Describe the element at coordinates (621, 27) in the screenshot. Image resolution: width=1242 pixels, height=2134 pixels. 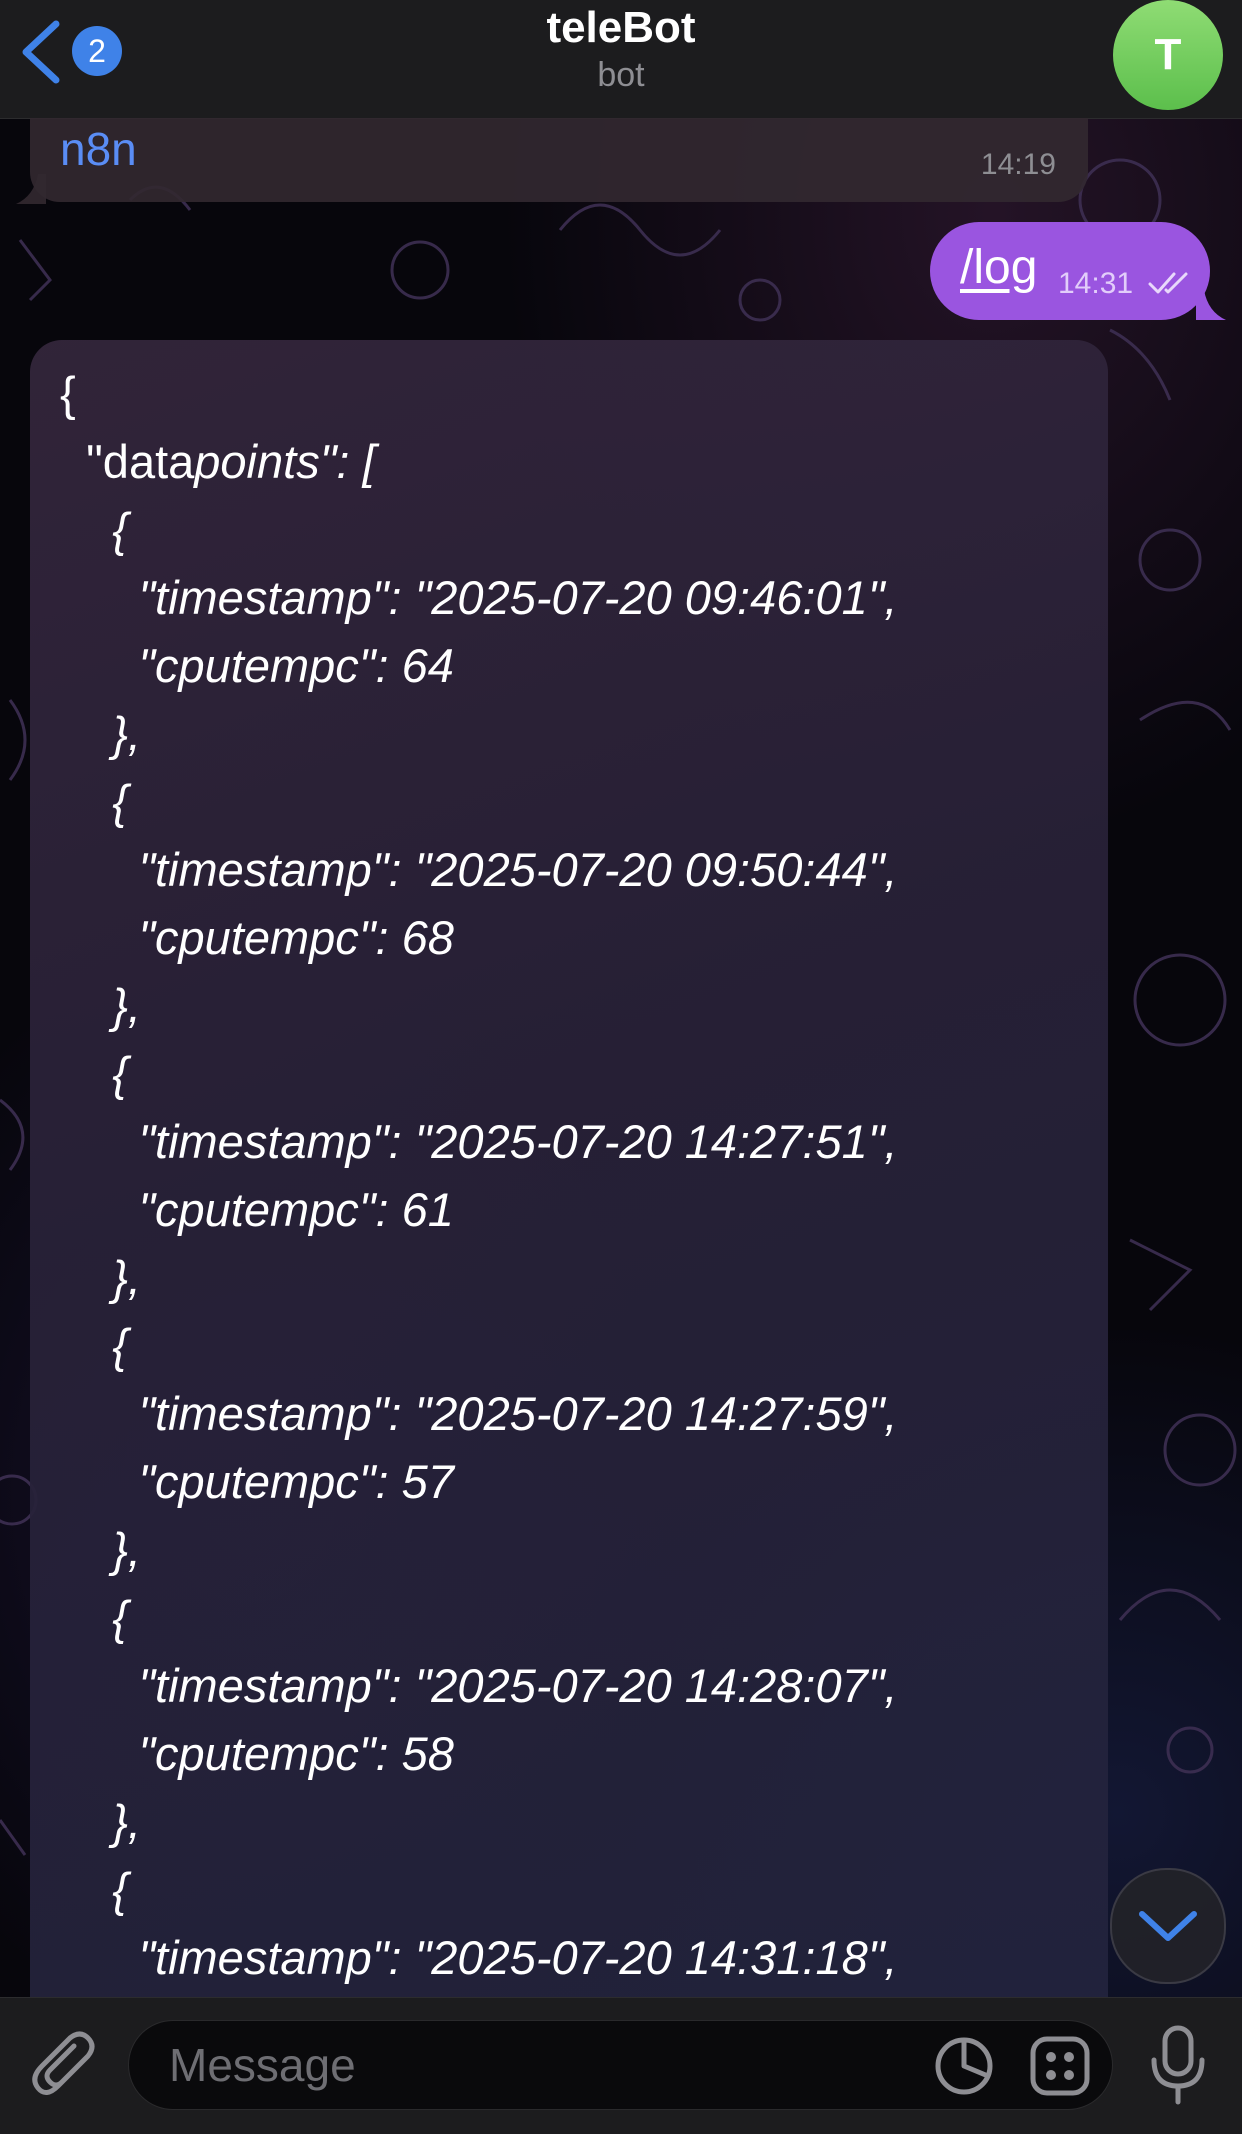
I see `chat-title: teleBot` at that location.